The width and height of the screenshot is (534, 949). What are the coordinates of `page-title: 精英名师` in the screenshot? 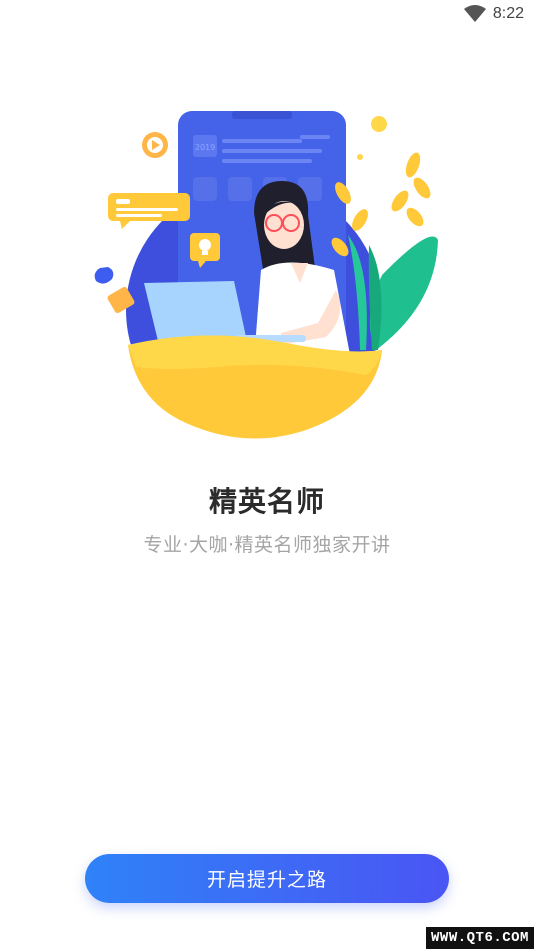 It's located at (266, 501).